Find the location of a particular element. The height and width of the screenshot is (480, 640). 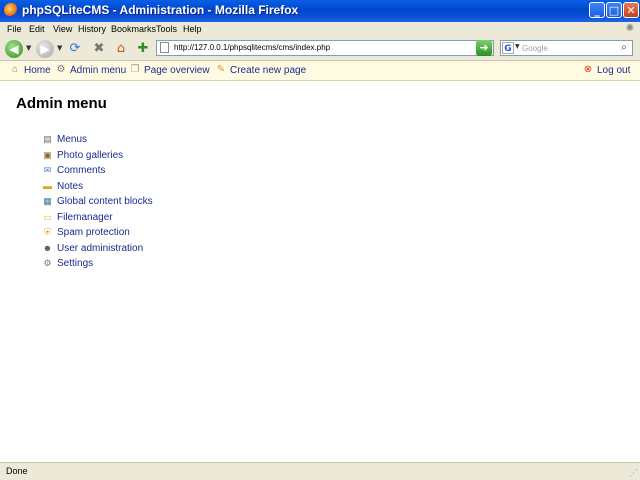

photos-icon: ▣ is located at coordinates (47, 154).